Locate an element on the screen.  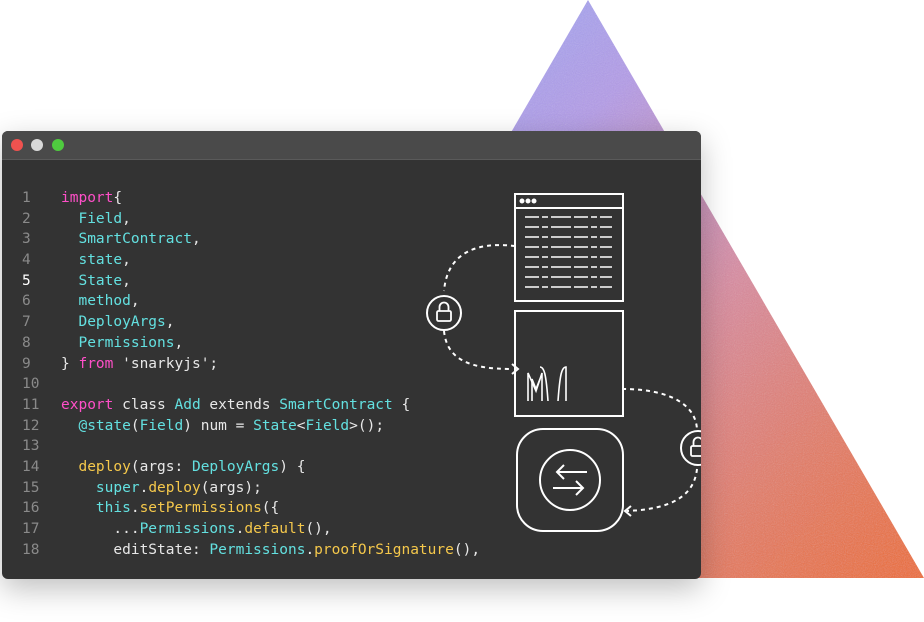
line-number: 13 is located at coordinates (31, 446).